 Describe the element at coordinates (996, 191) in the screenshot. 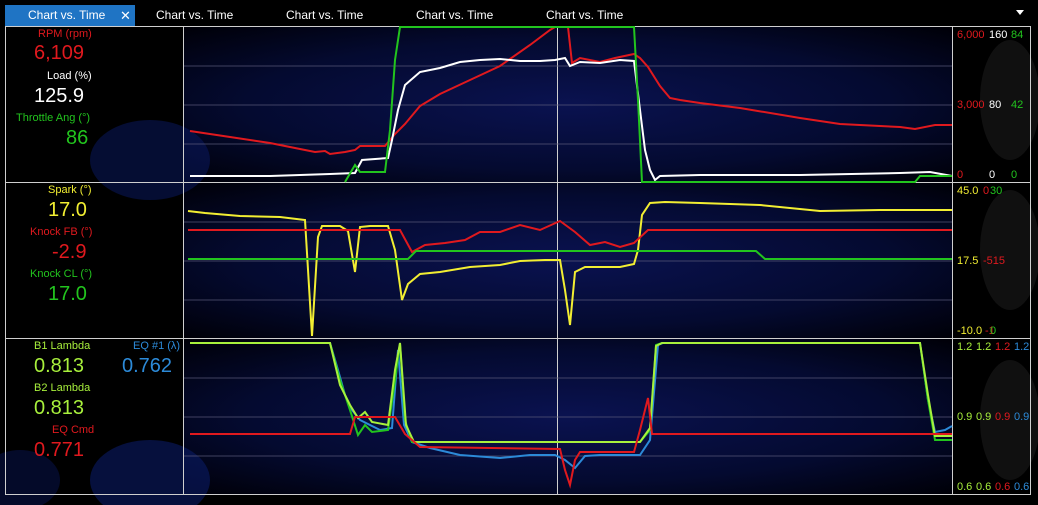

I see `scale-top-knock-cl: 30` at that location.